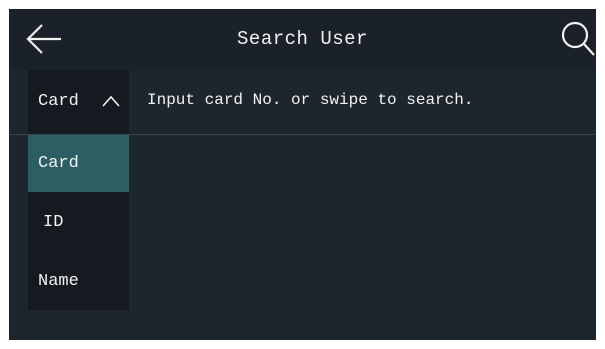 The width and height of the screenshot is (605, 349). I want to click on search-button, so click(578, 39).